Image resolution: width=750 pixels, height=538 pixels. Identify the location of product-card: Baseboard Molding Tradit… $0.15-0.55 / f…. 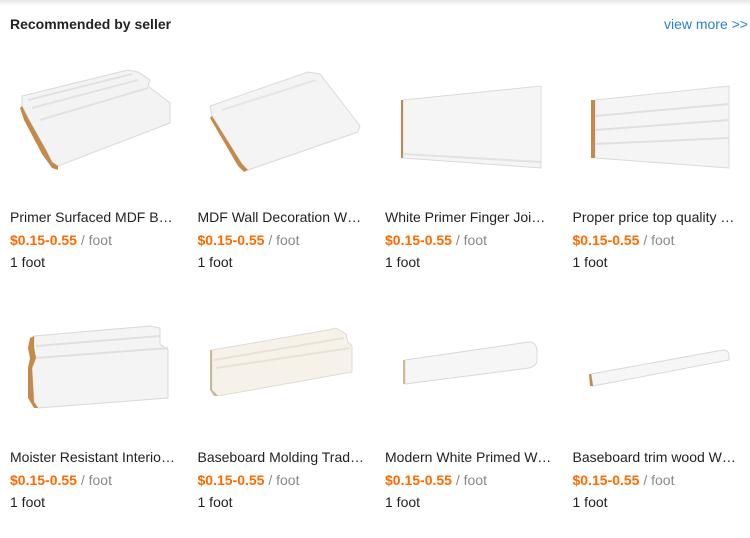
(292, 418).